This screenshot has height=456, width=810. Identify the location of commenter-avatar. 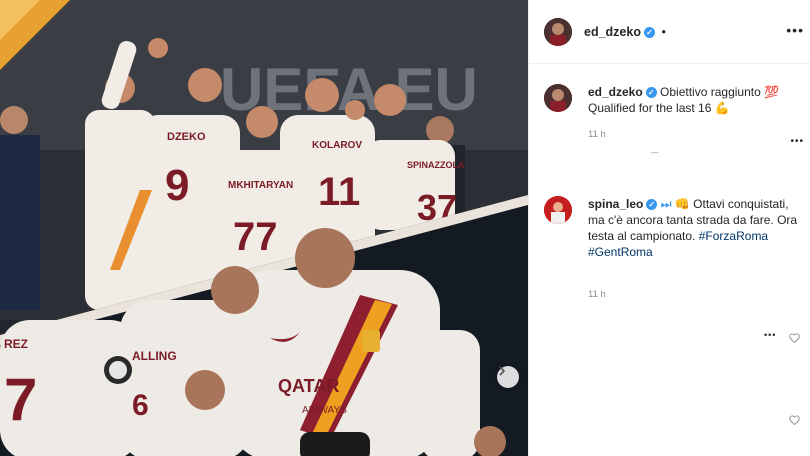
(558, 210).